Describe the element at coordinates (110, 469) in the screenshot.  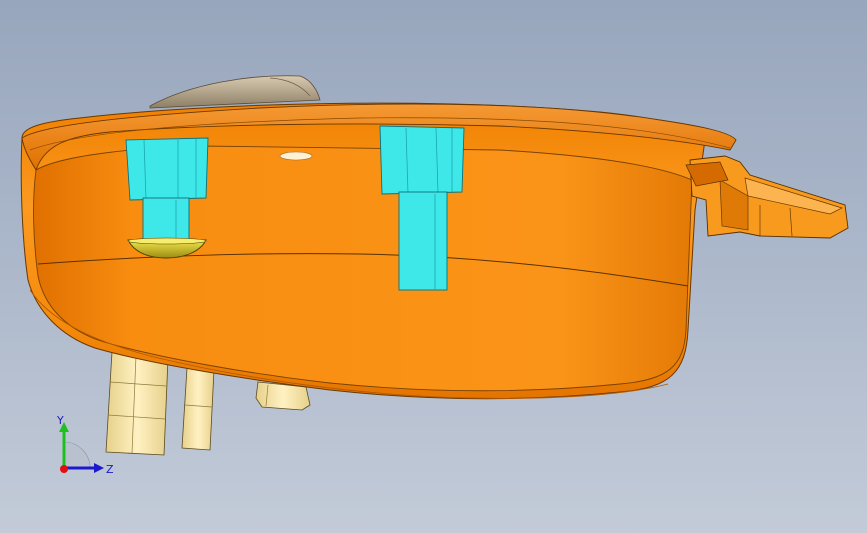
I see `z-axis-label: Z` at that location.